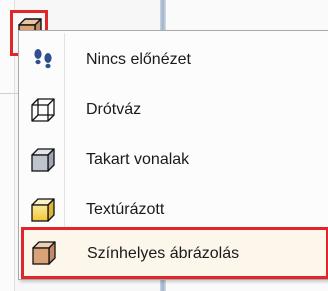  I want to click on hidden-lines-cube-icon, so click(43, 160).